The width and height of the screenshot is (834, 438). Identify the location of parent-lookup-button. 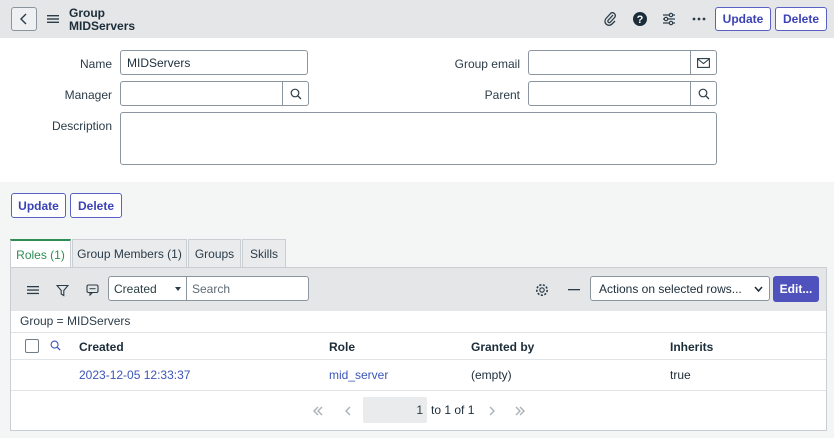
(704, 93).